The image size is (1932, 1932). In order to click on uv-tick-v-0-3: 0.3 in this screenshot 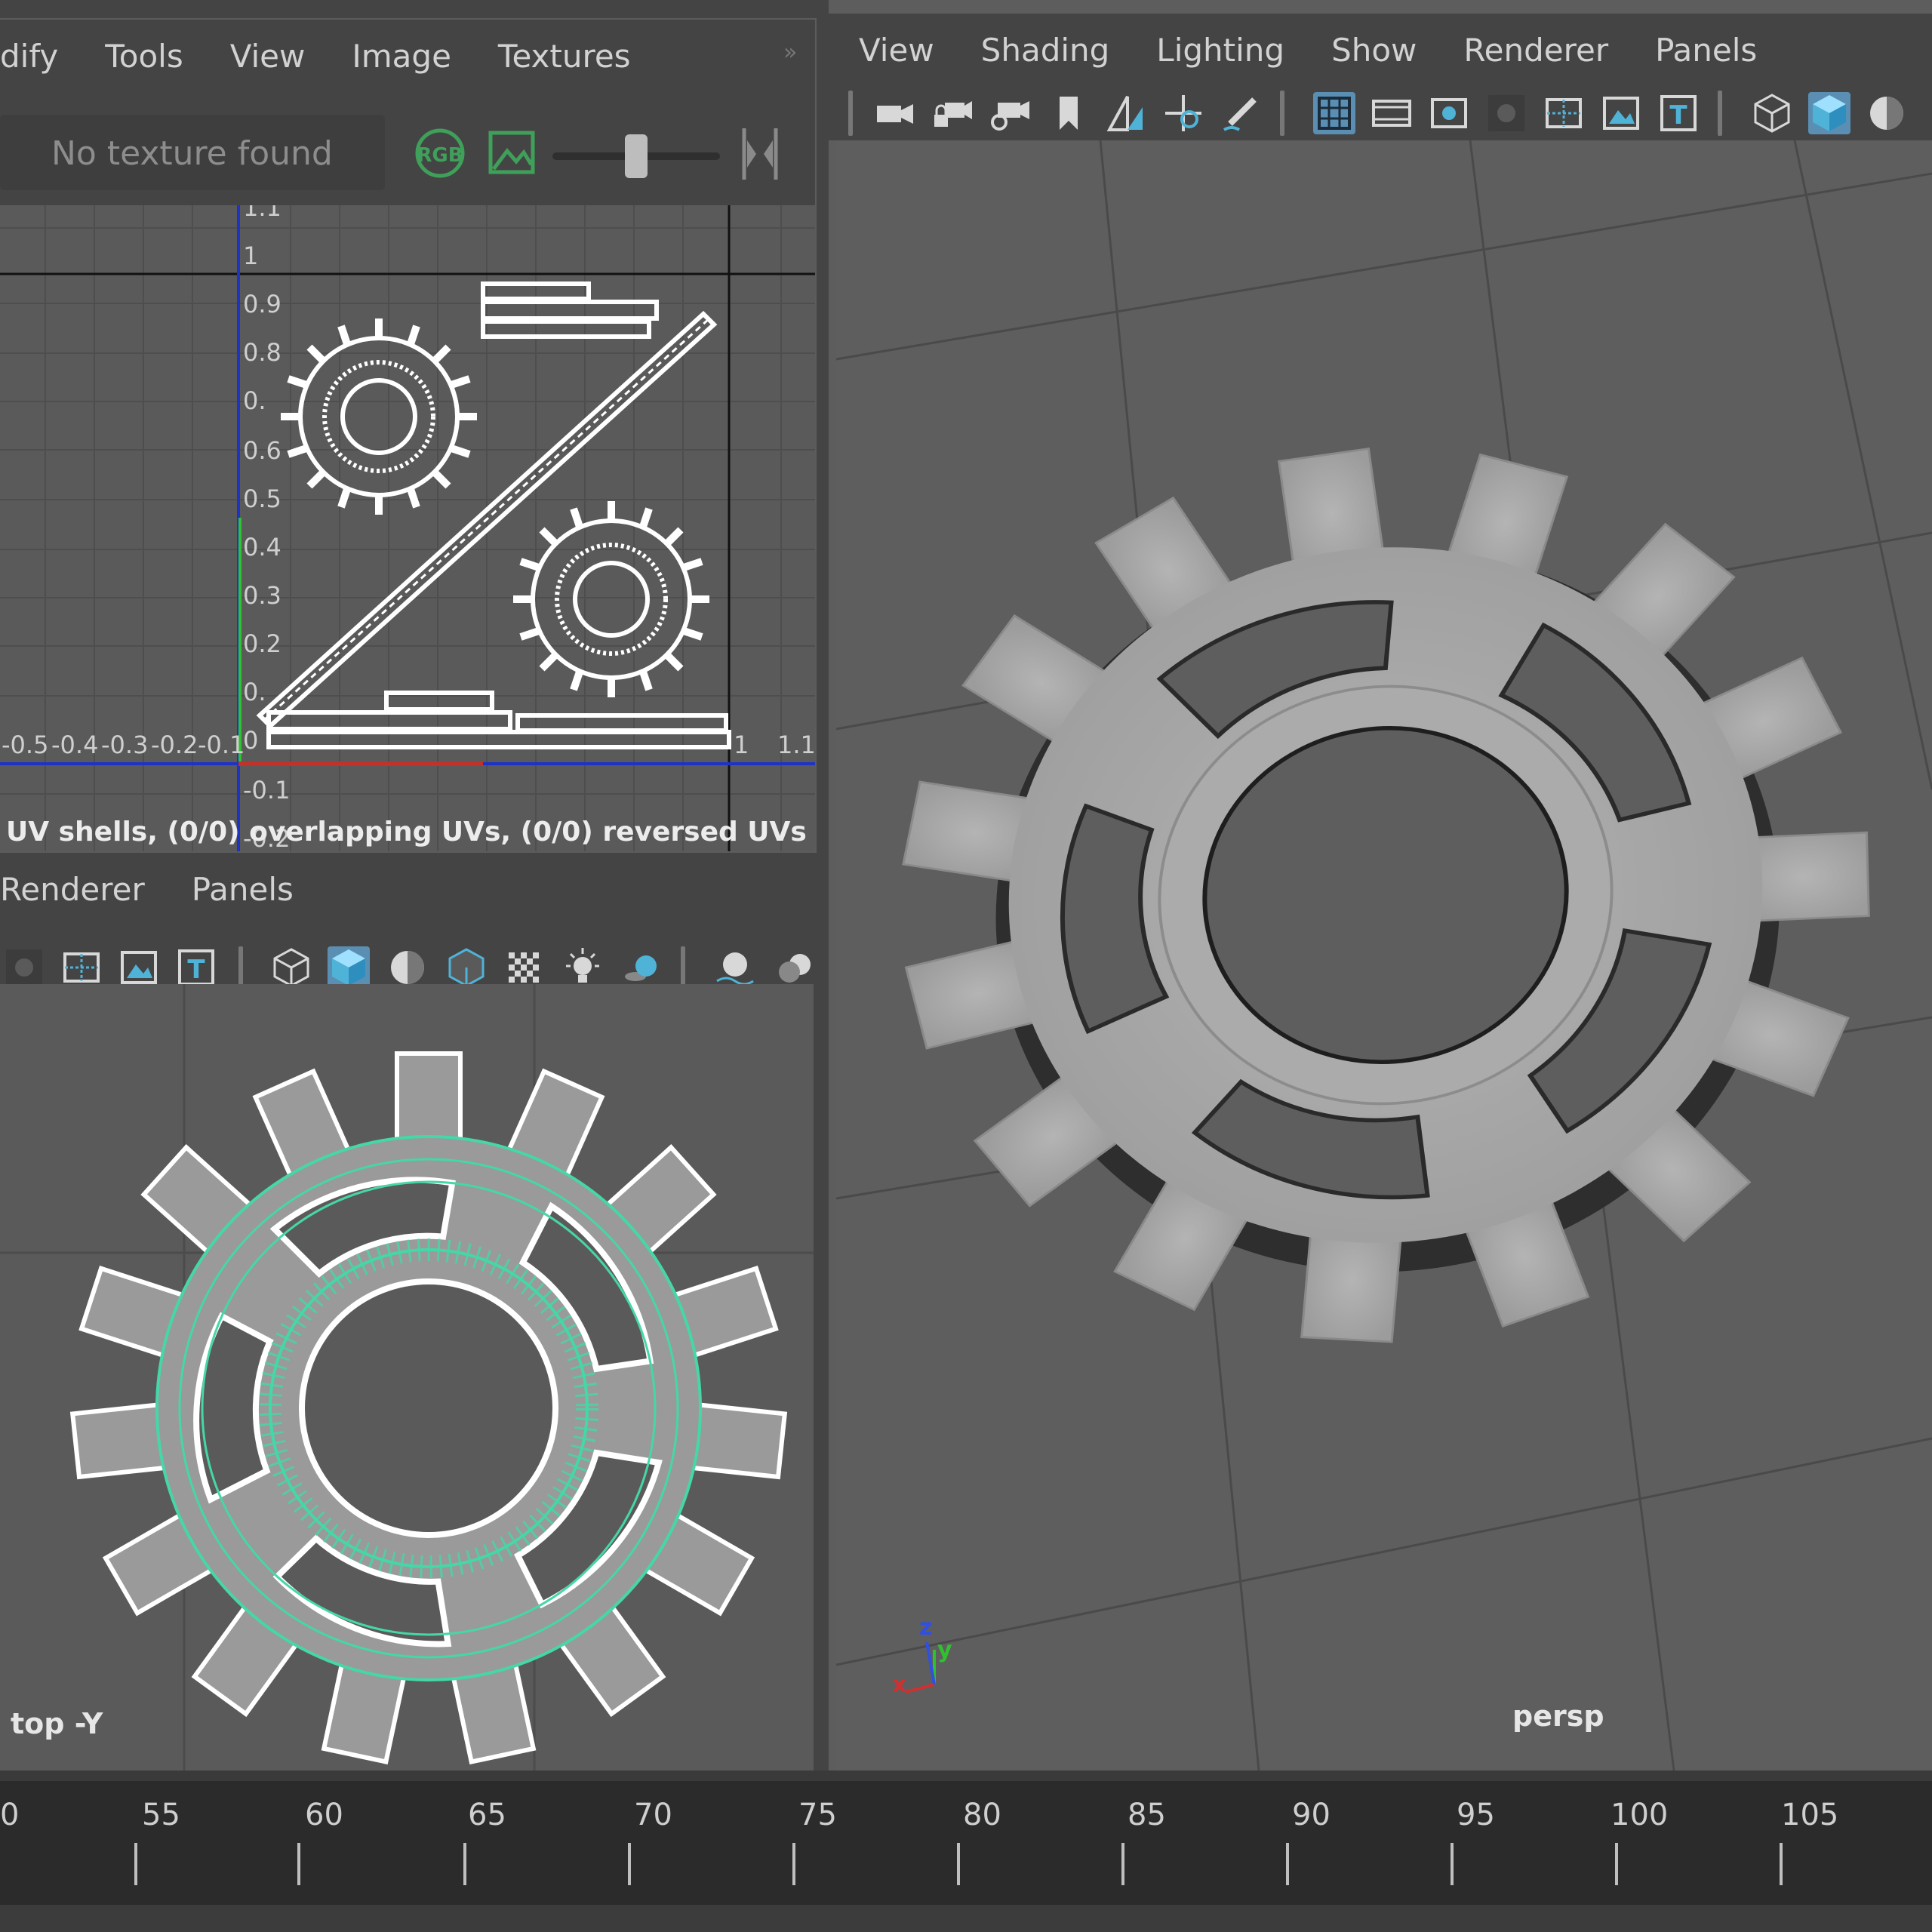, I will do `click(262, 595)`.